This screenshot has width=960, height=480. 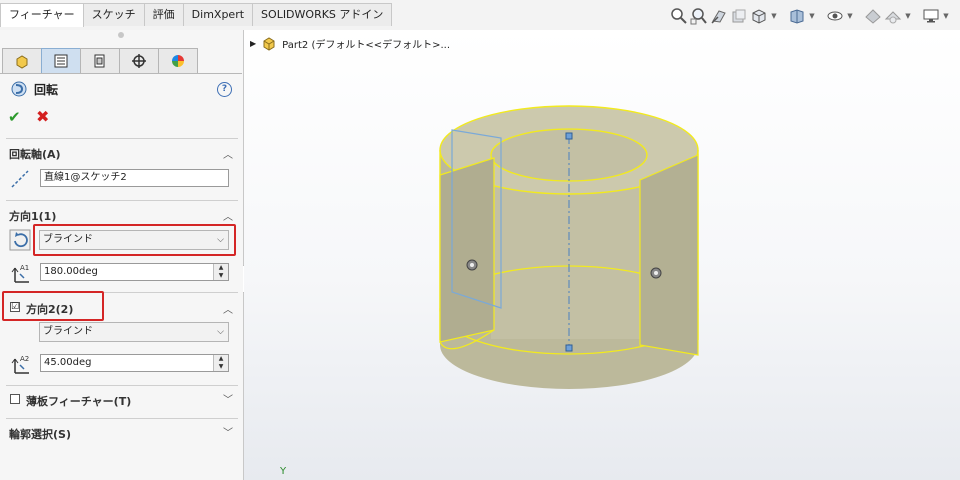 I want to click on right-cut-face, so click(x=669, y=255).